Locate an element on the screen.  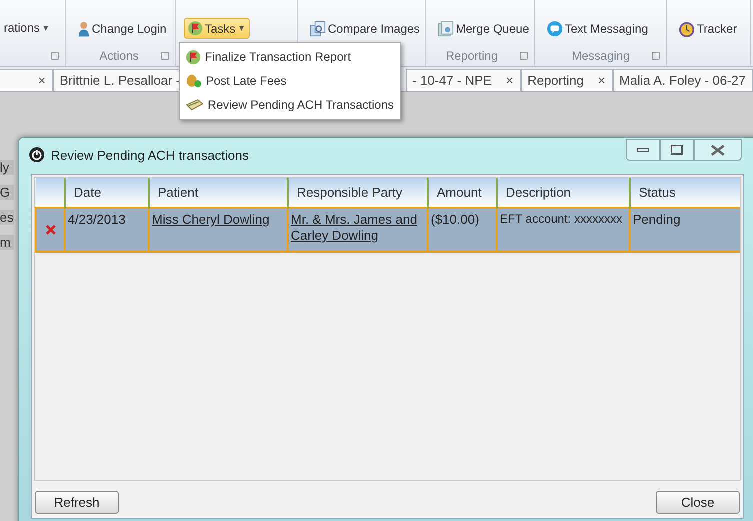
document-tab: × is located at coordinates (26, 80).